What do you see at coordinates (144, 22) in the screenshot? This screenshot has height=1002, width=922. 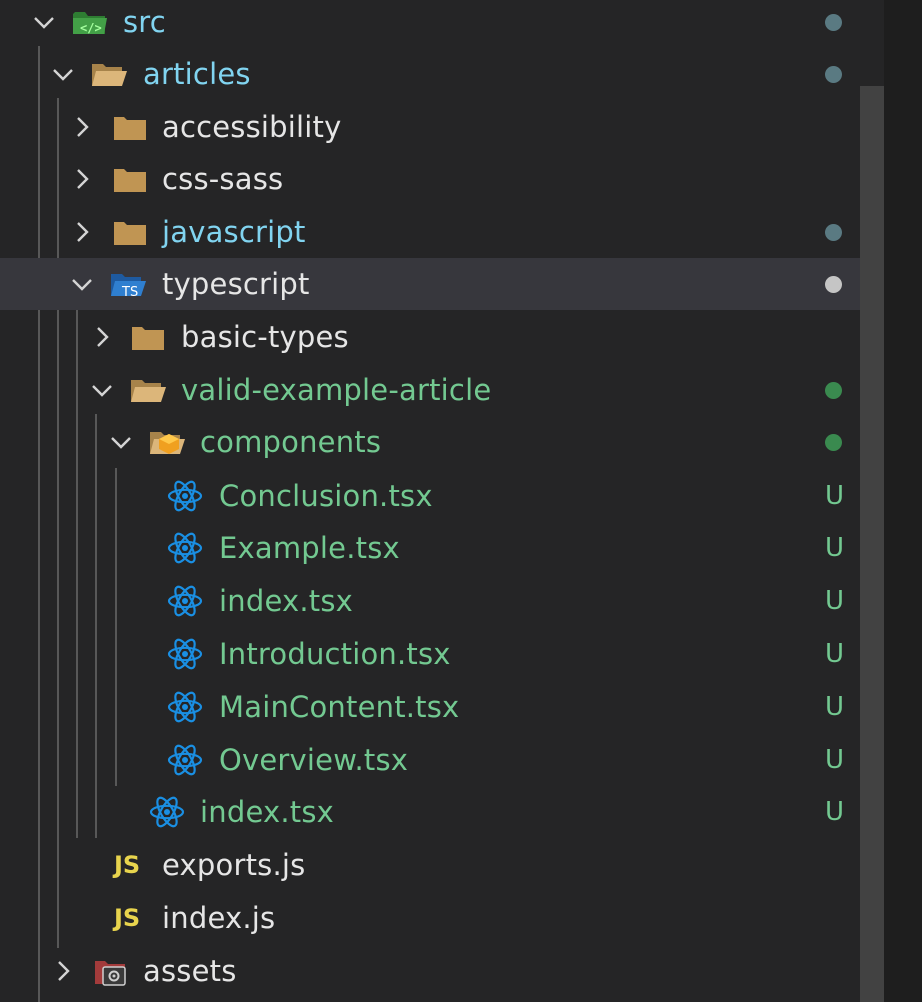 I see `tree-item-label: src` at bounding box center [144, 22].